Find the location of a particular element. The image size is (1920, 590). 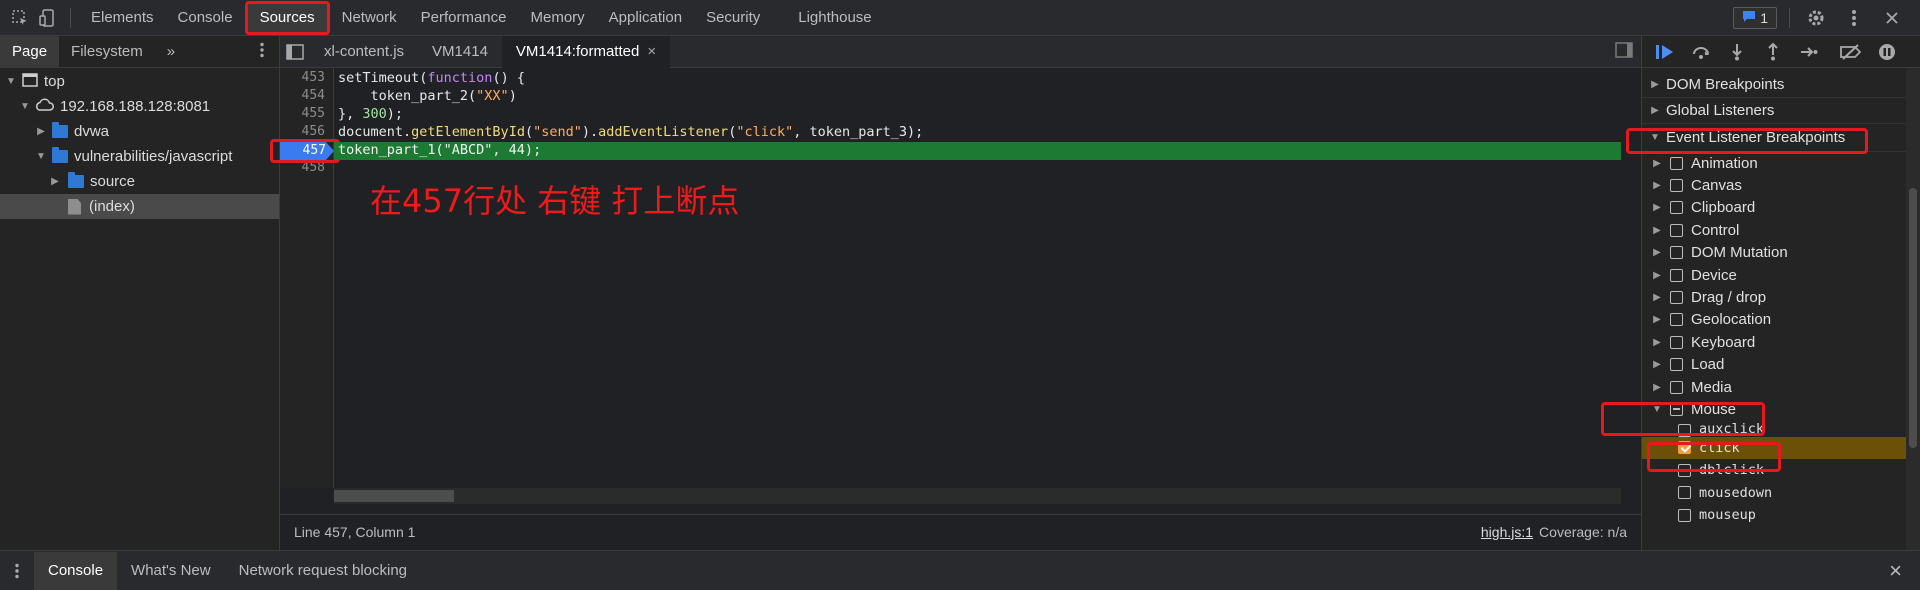

tab-application: Application is located at coordinates (645, 18).